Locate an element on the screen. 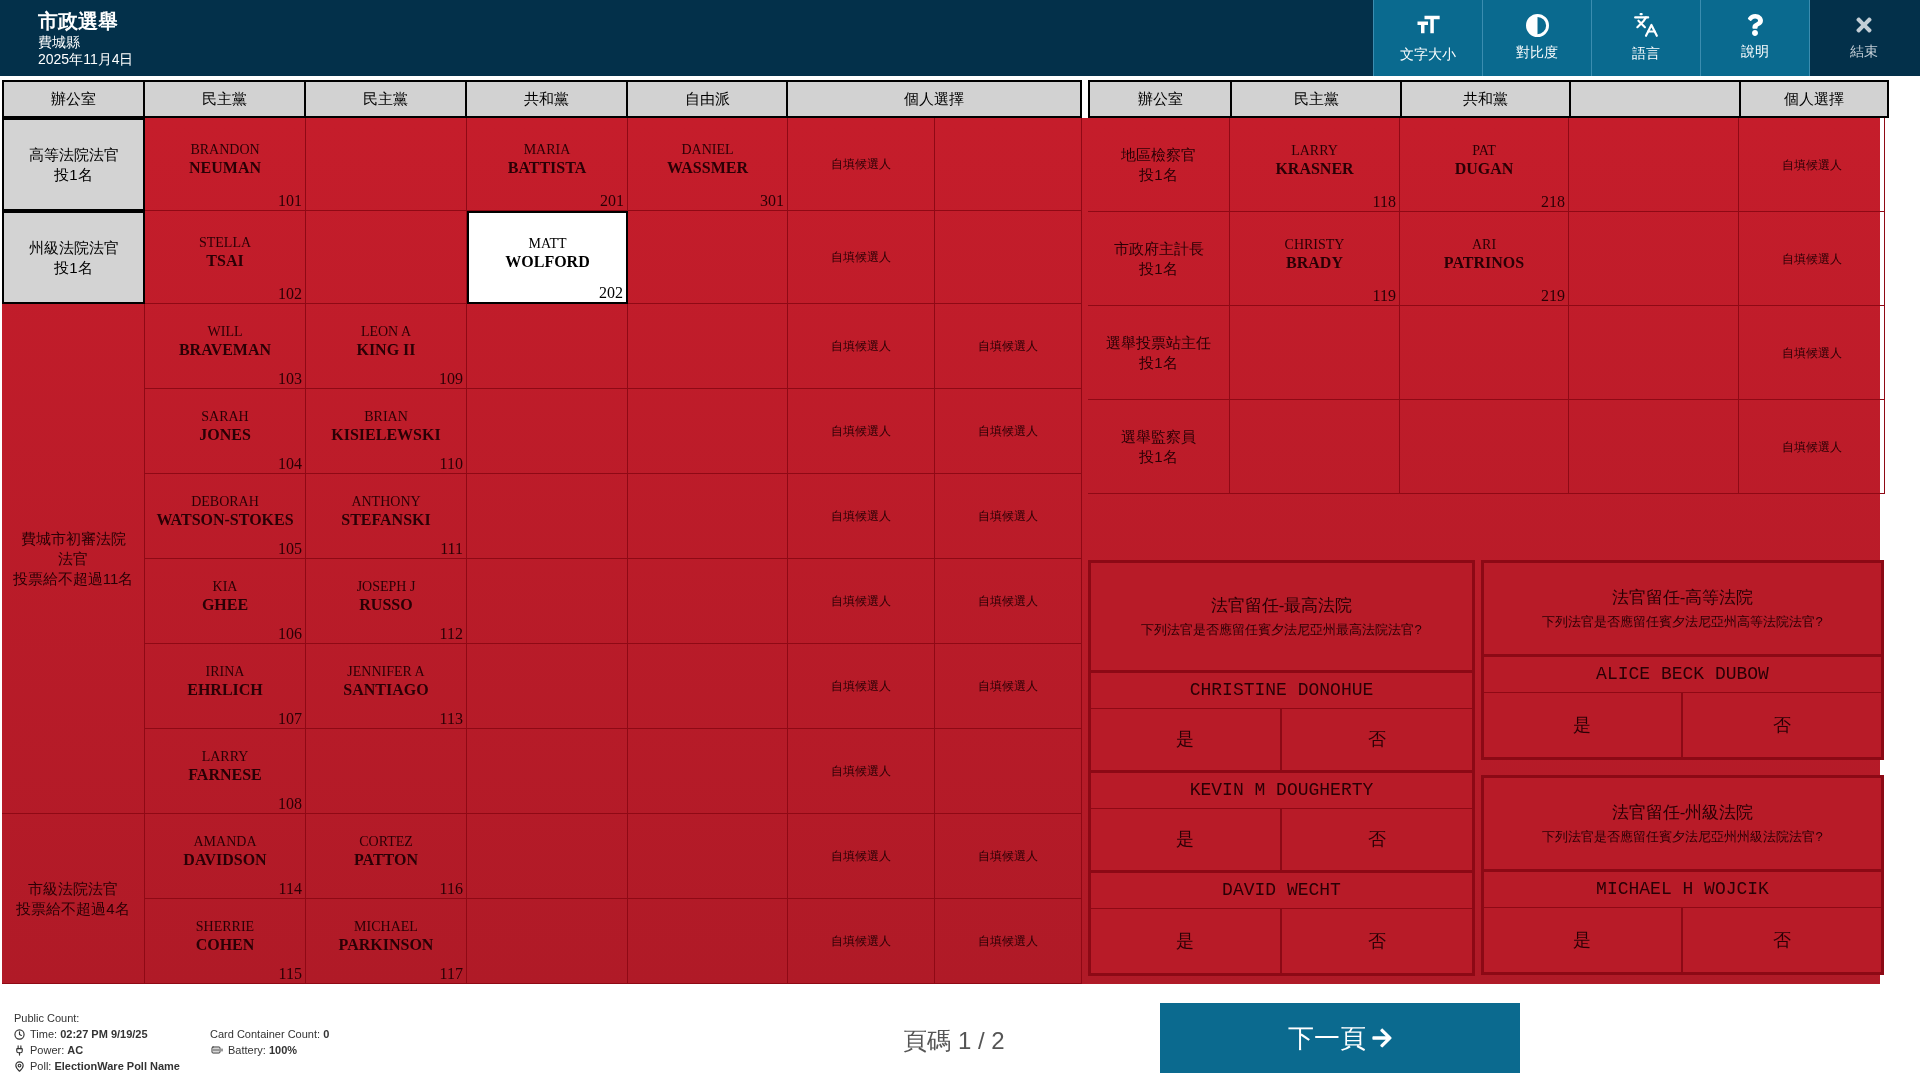 This screenshot has height=1080, width=1920. toolbar-button: 語言 is located at coordinates (1645, 38).